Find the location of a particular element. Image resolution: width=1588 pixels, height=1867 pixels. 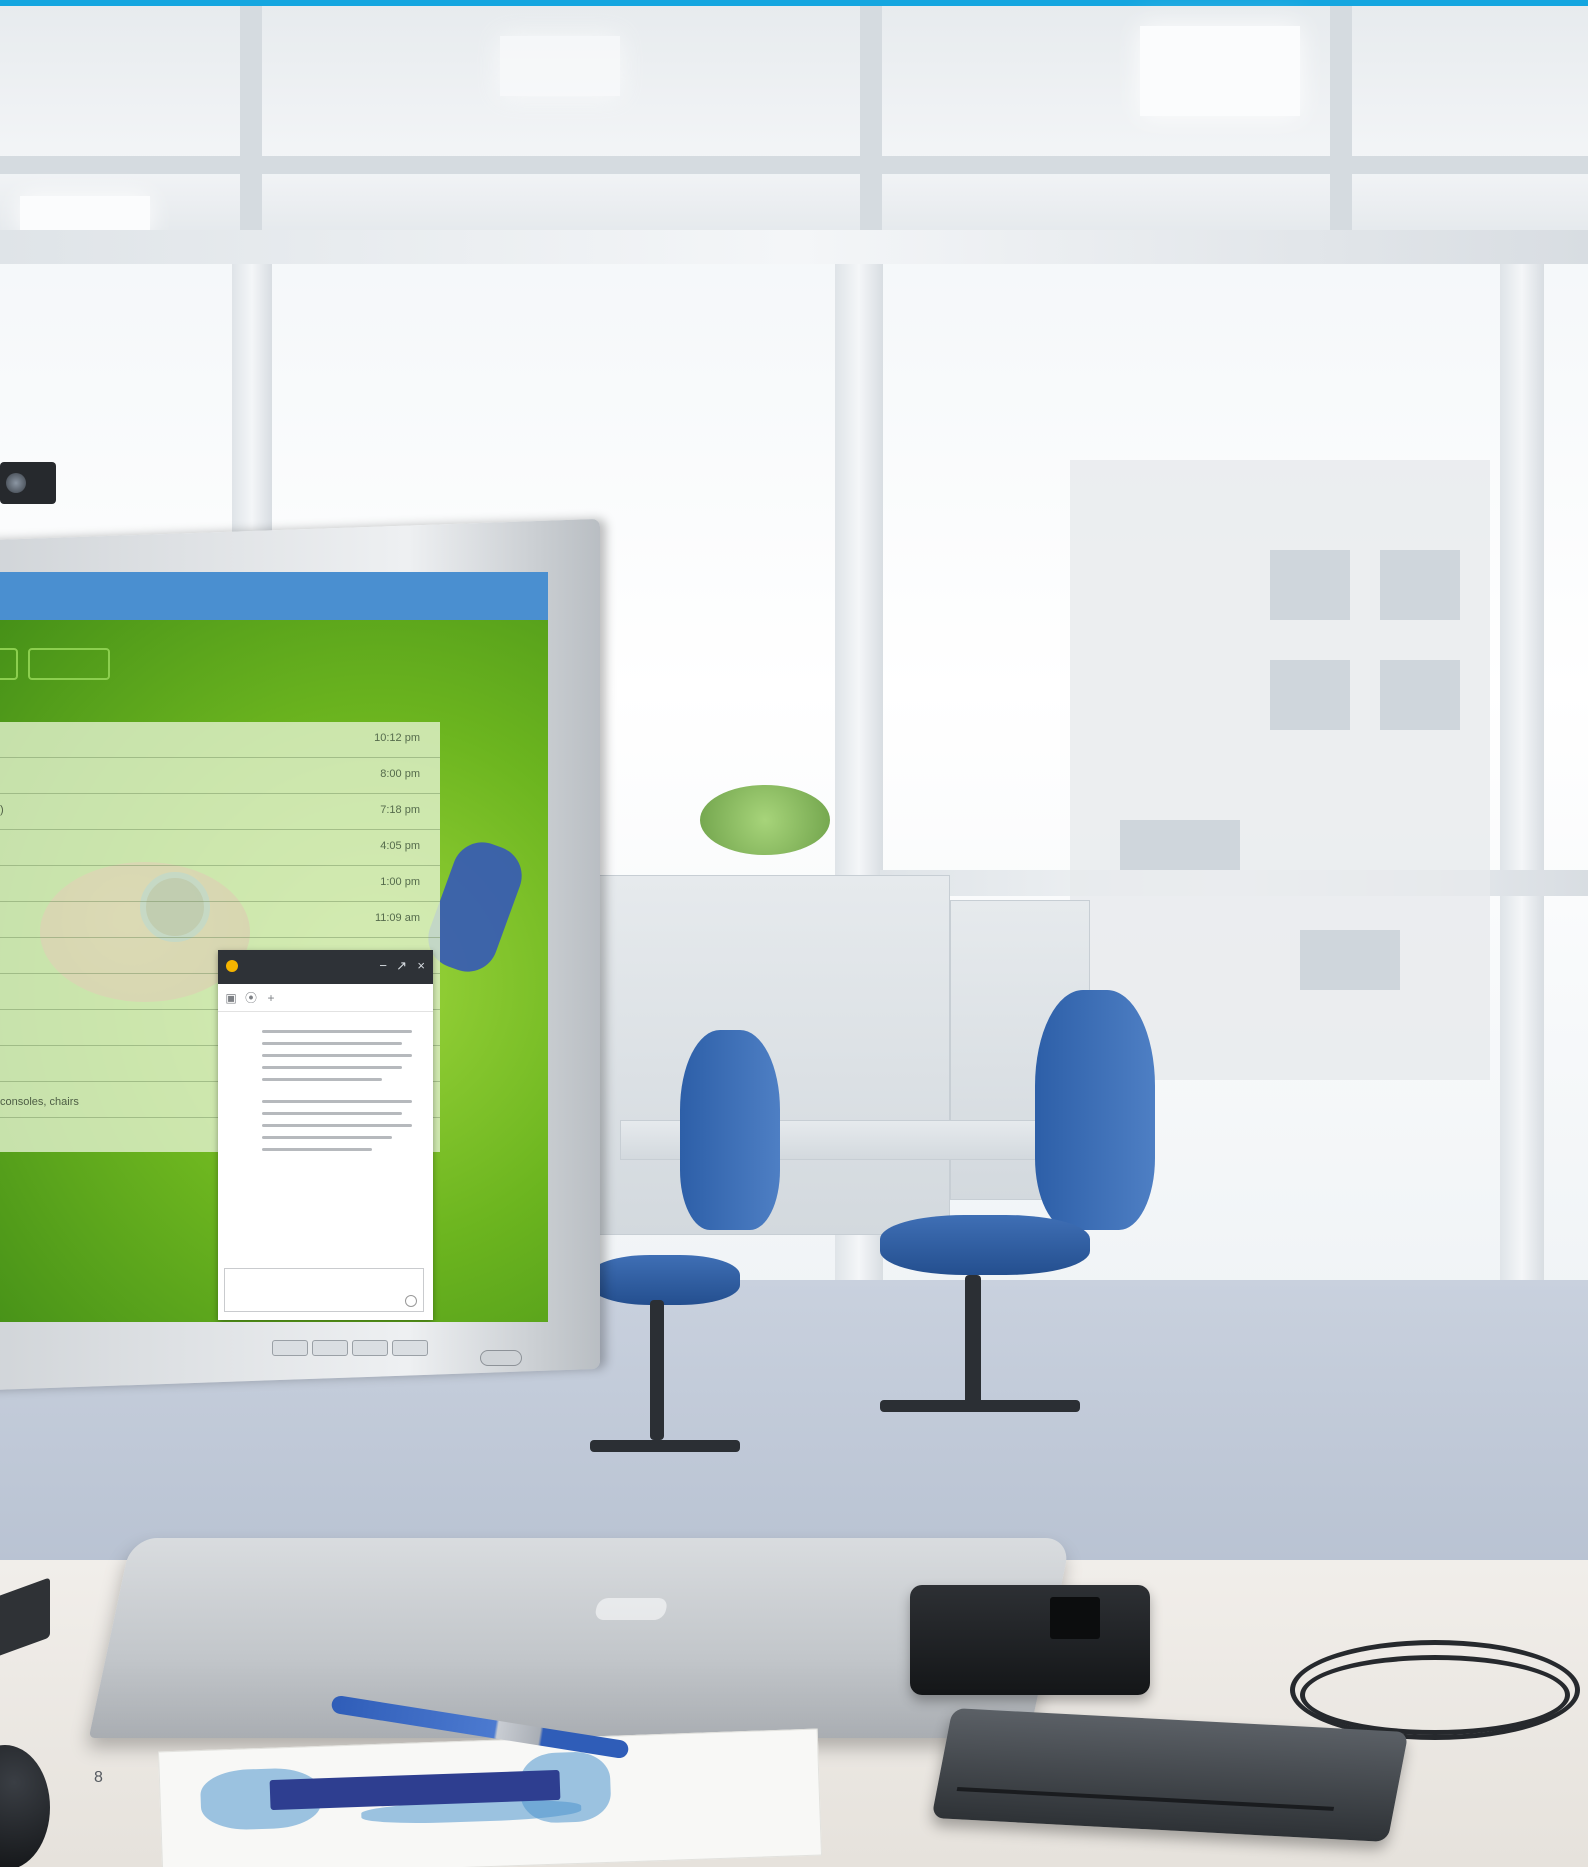

status-dot is located at coordinates (232, 966).